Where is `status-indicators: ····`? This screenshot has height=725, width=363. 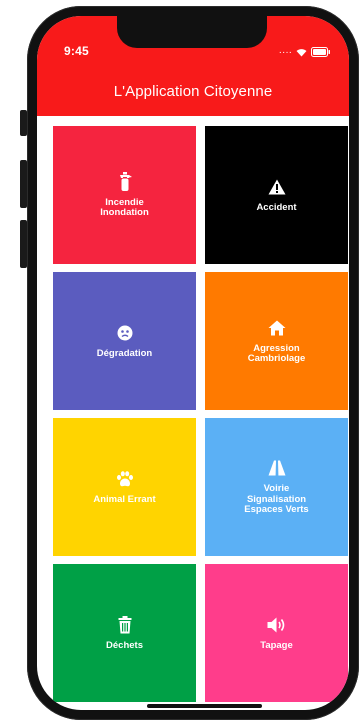 status-indicators: ···· is located at coordinates (305, 53).